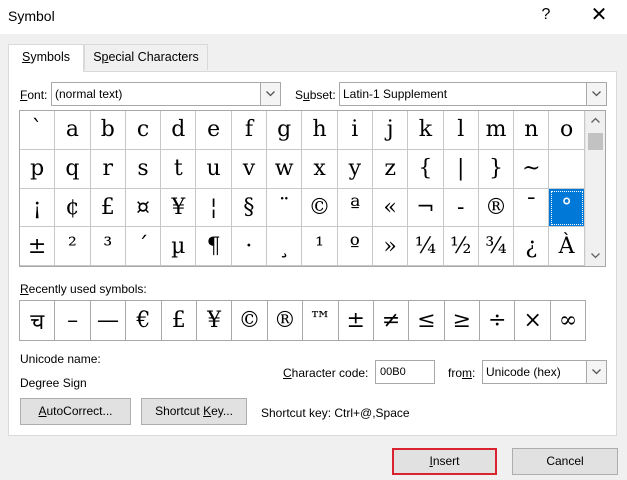  I want to click on symbol-cell: §, so click(249, 208).